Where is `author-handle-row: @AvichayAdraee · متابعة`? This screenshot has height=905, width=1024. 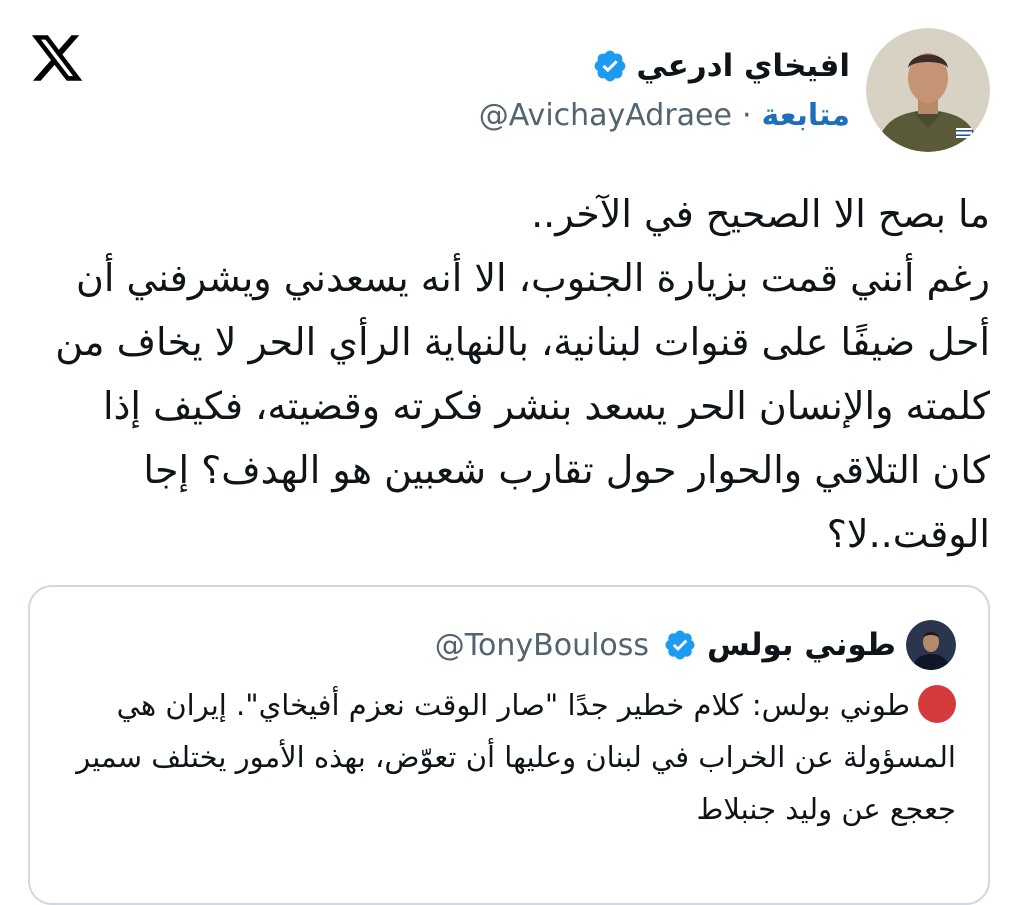 author-handle-row: @AvichayAdraee · متابعة is located at coordinates (664, 115).